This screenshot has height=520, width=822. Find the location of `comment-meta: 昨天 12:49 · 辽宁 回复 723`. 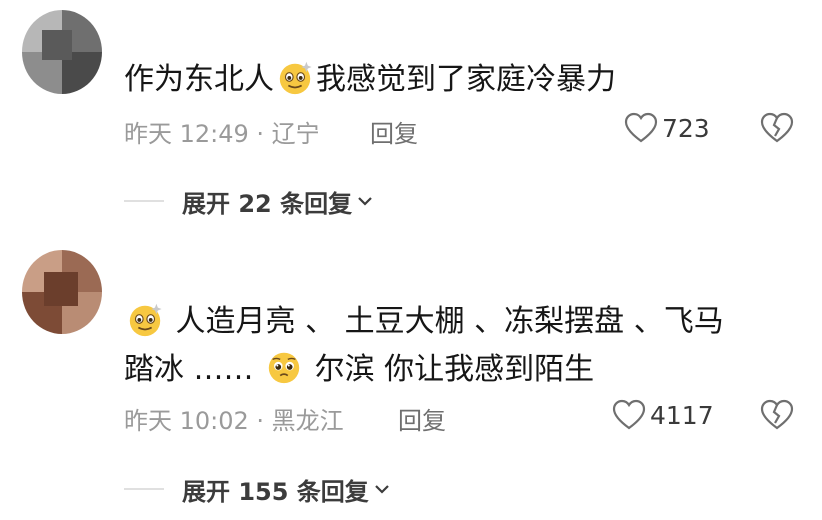

comment-meta: 昨天 12:49 · 辽宁 回复 723 is located at coordinates (460, 129).